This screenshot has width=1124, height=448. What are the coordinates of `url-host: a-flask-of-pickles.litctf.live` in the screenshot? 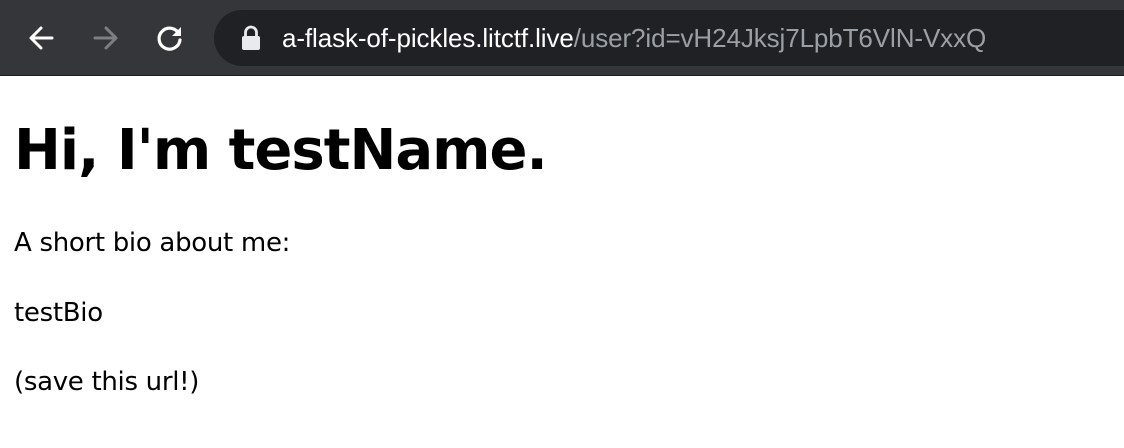 It's located at (428, 37).